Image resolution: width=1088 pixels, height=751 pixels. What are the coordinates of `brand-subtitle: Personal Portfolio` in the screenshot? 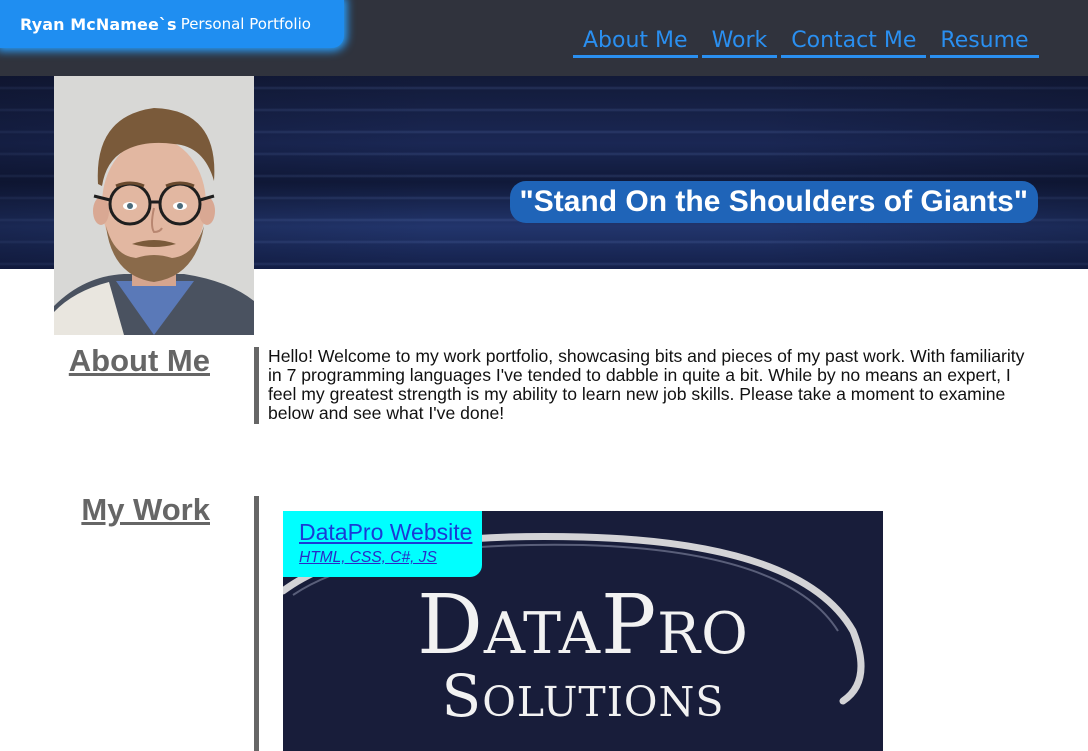 It's located at (245, 24).